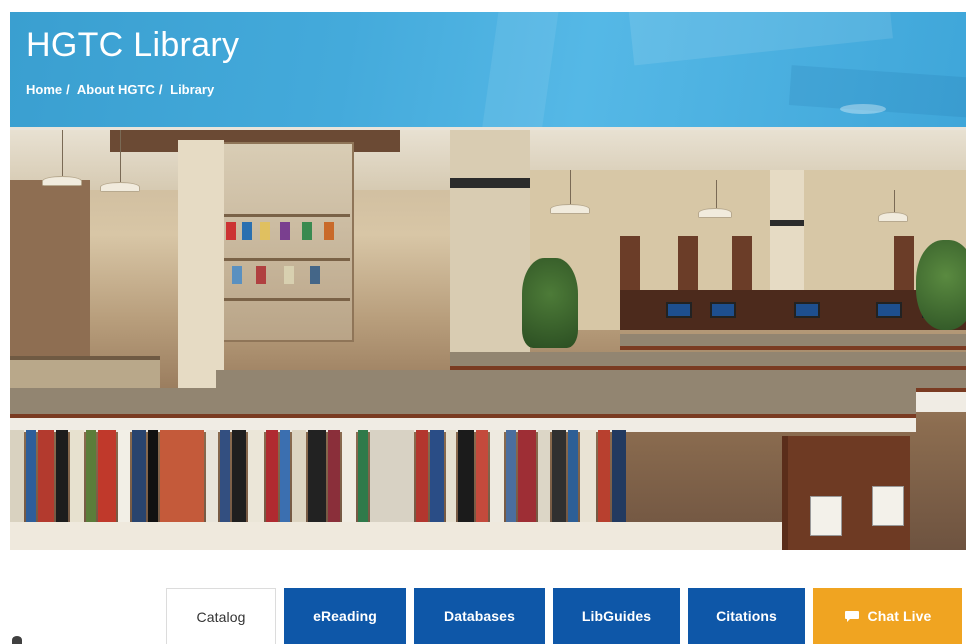  Describe the element at coordinates (17, 640) in the screenshot. I see `partial-icon` at that location.